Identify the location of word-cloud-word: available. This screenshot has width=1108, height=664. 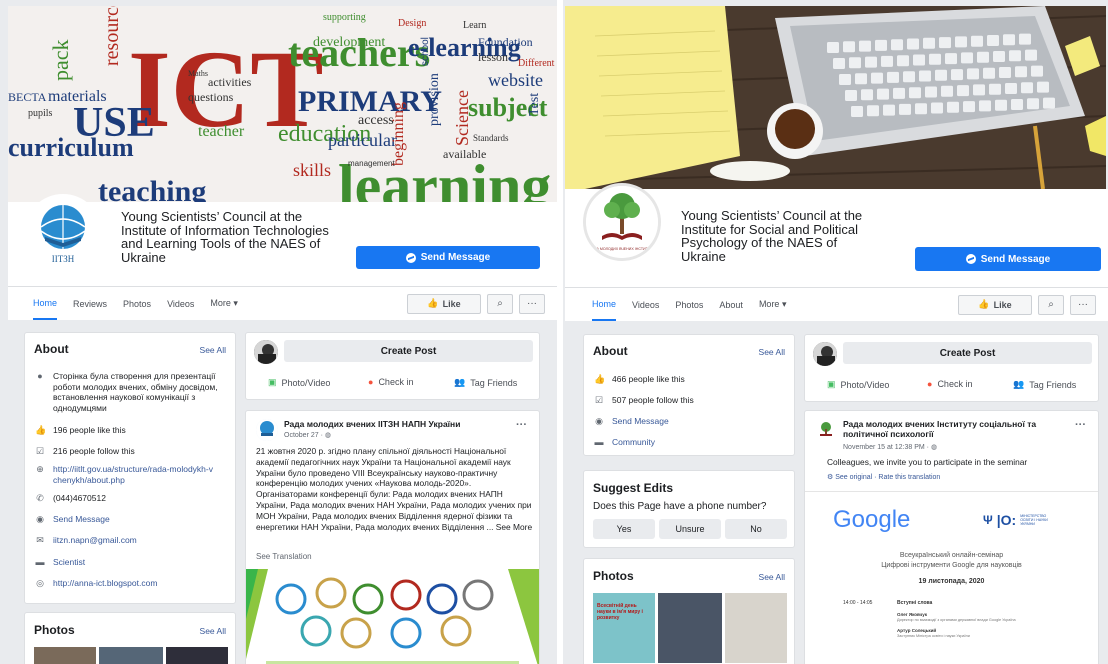
(464, 154).